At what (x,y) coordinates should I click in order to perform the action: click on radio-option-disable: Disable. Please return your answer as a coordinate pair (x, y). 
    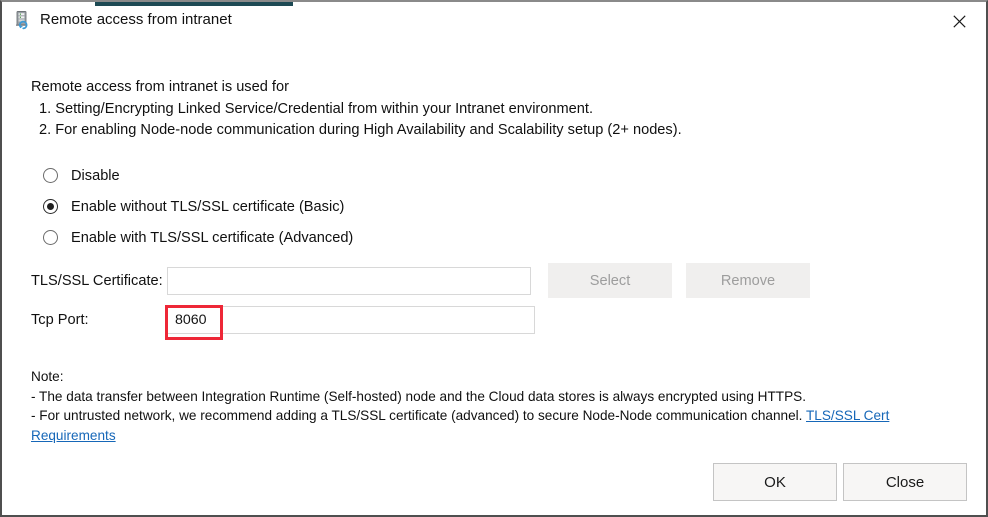
    Looking at the image, I should click on (198, 175).